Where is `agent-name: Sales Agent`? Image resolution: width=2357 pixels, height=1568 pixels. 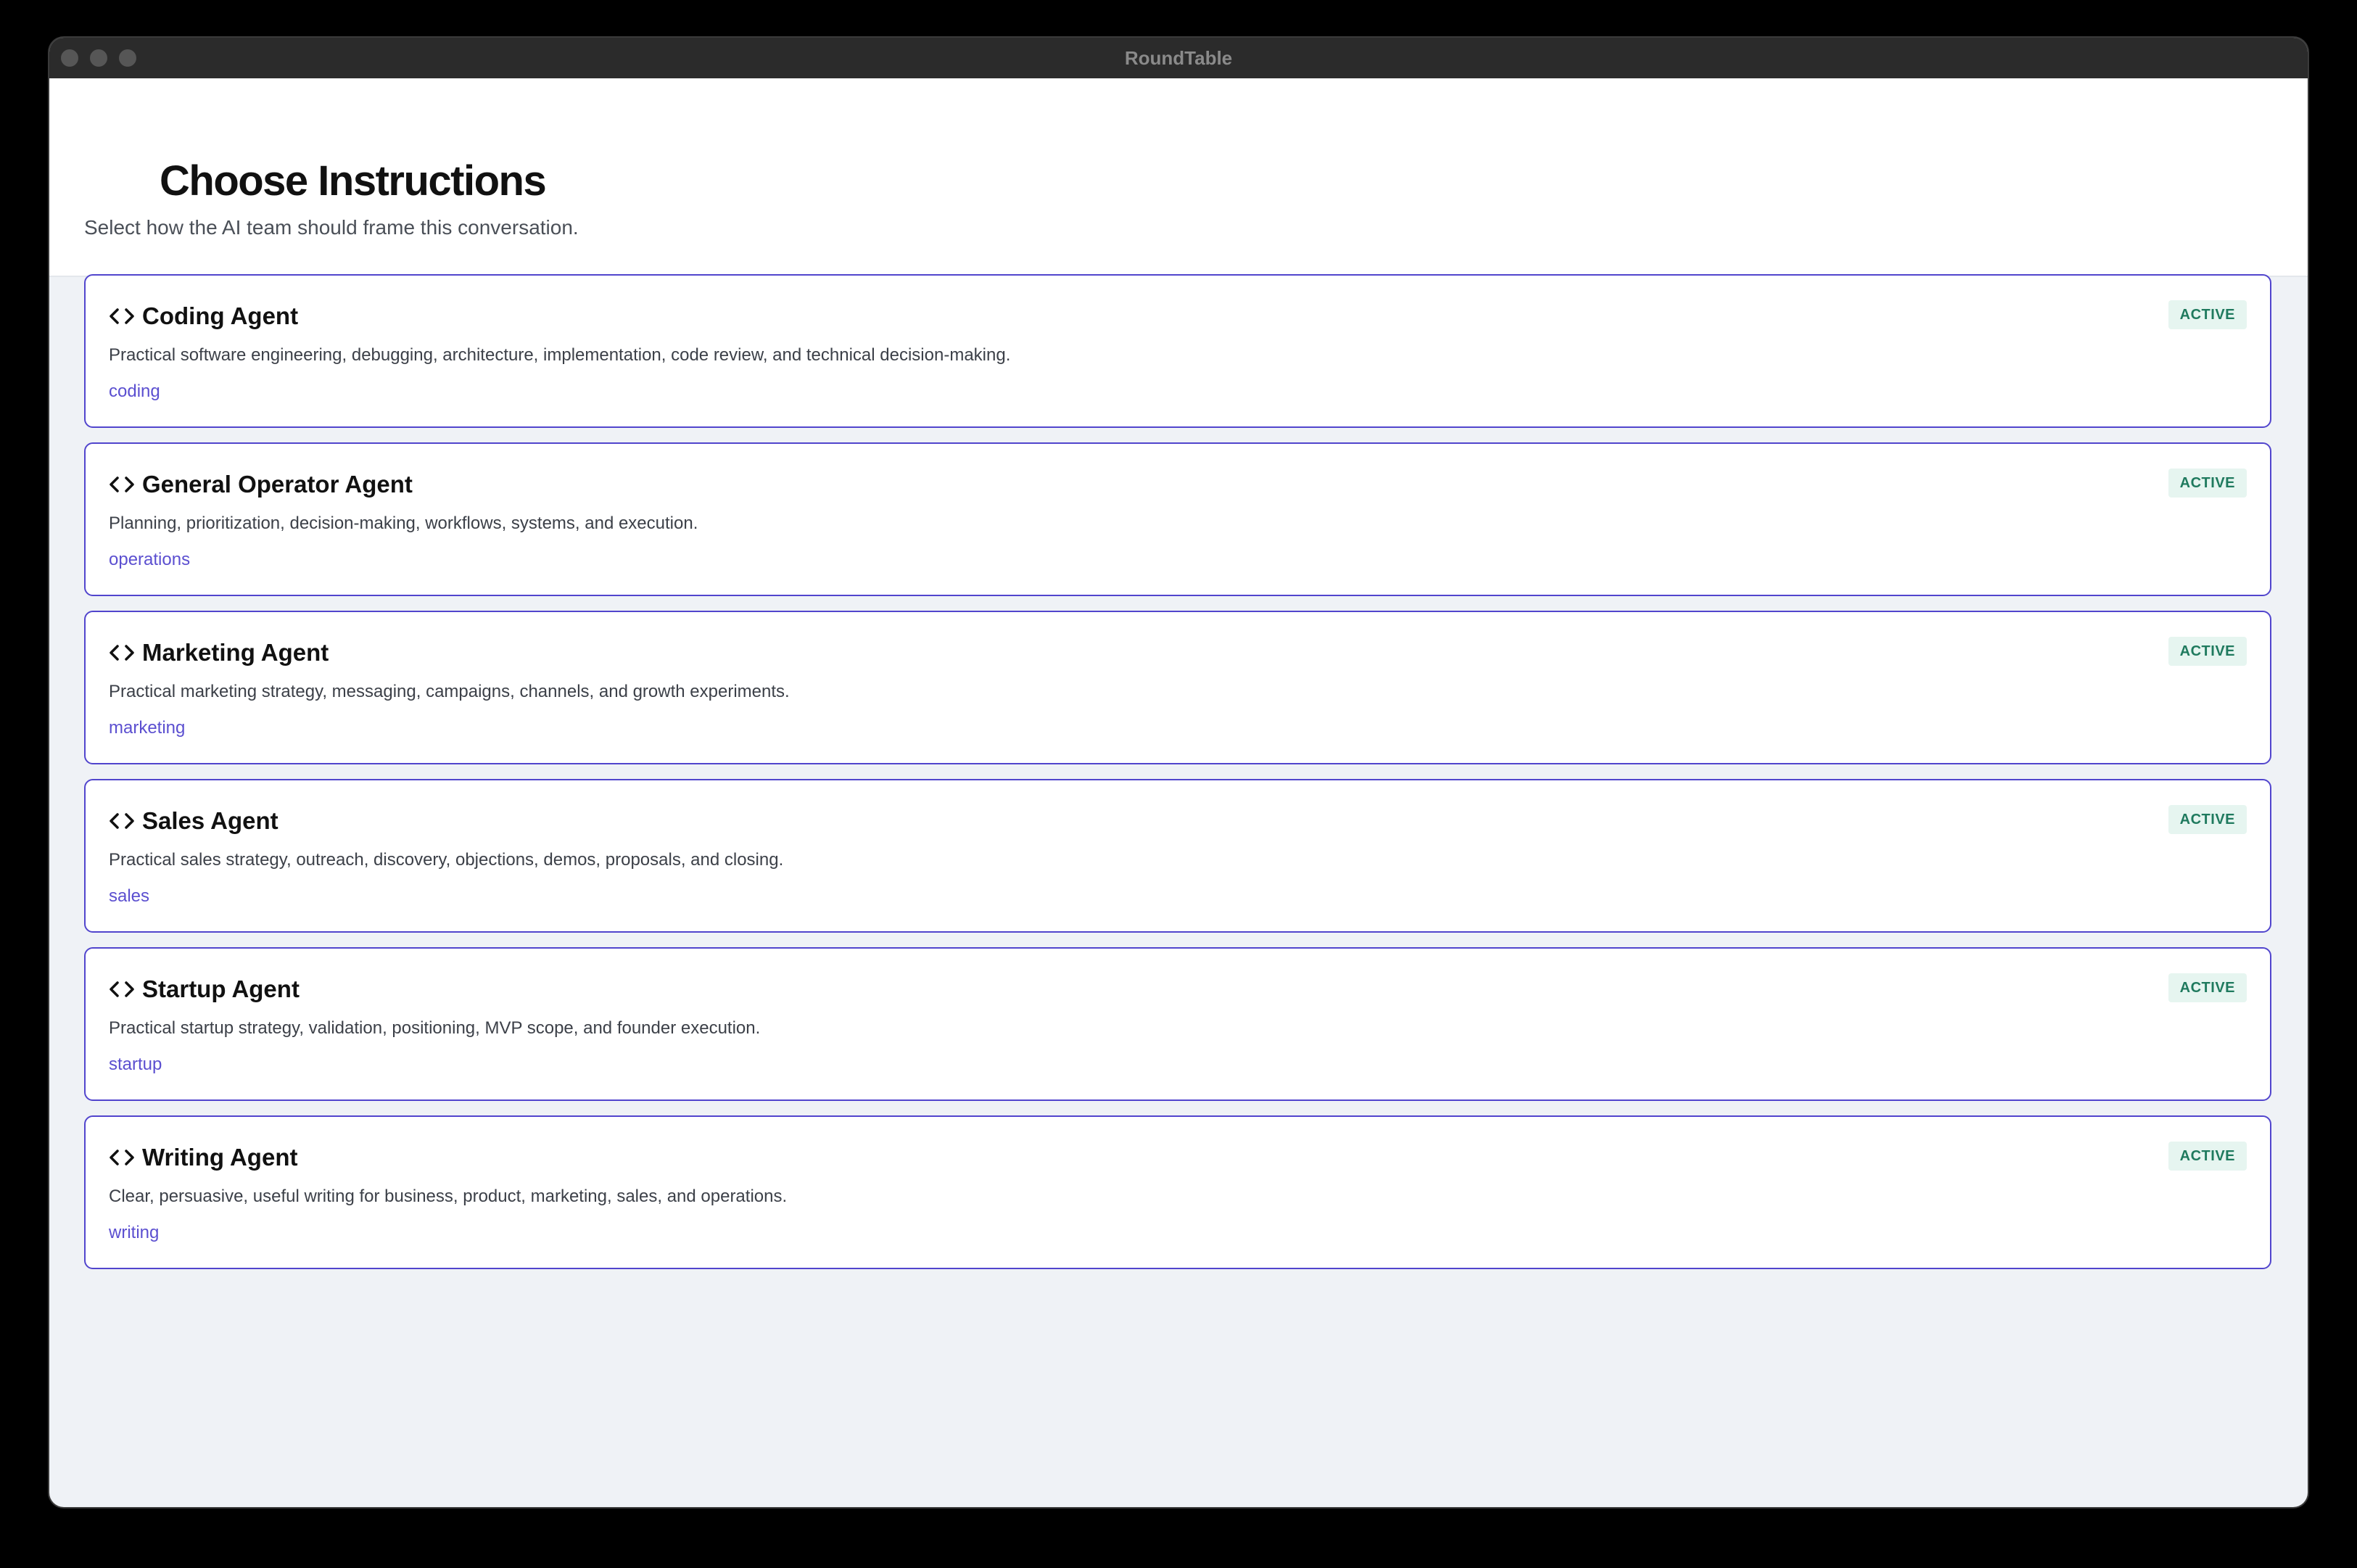
agent-name: Sales Agent is located at coordinates (210, 820).